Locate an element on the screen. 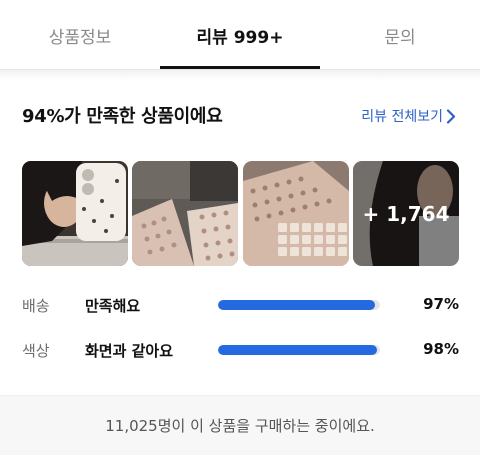 Image resolution: width=480 pixels, height=455 pixels. purchase-count-text: 11,025명이 이 상품을 구매하는 중이에요. is located at coordinates (240, 426).